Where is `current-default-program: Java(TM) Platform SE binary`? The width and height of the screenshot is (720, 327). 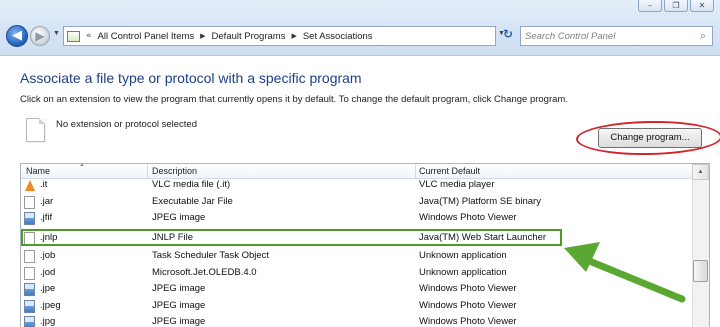 current-default-program: Java(TM) Platform SE binary is located at coordinates (480, 201).